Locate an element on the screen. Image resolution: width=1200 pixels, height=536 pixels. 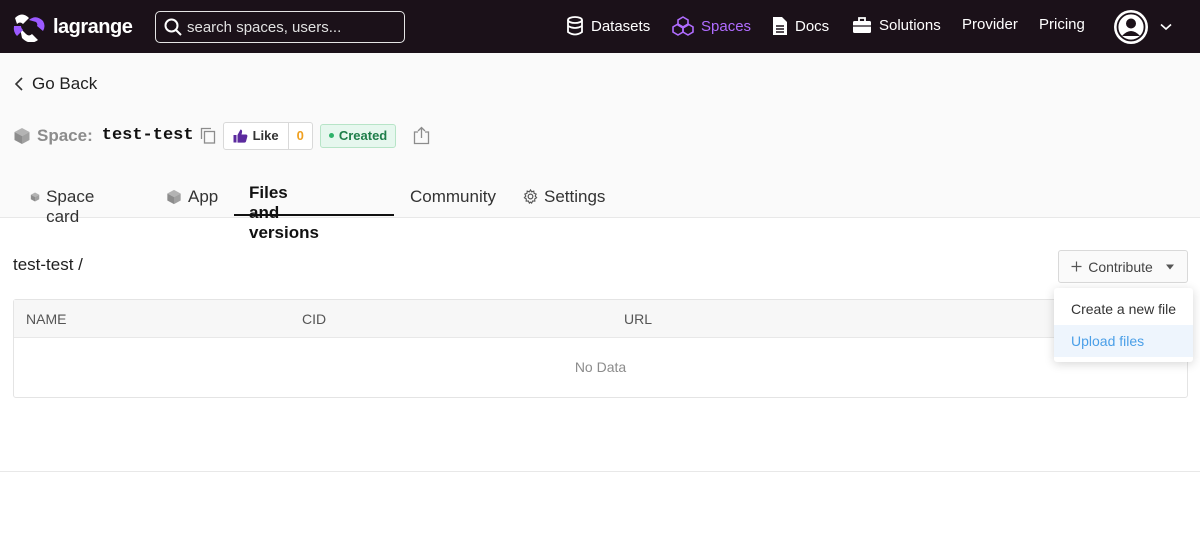
lagrange-logo-icon is located at coordinates (29, 28).